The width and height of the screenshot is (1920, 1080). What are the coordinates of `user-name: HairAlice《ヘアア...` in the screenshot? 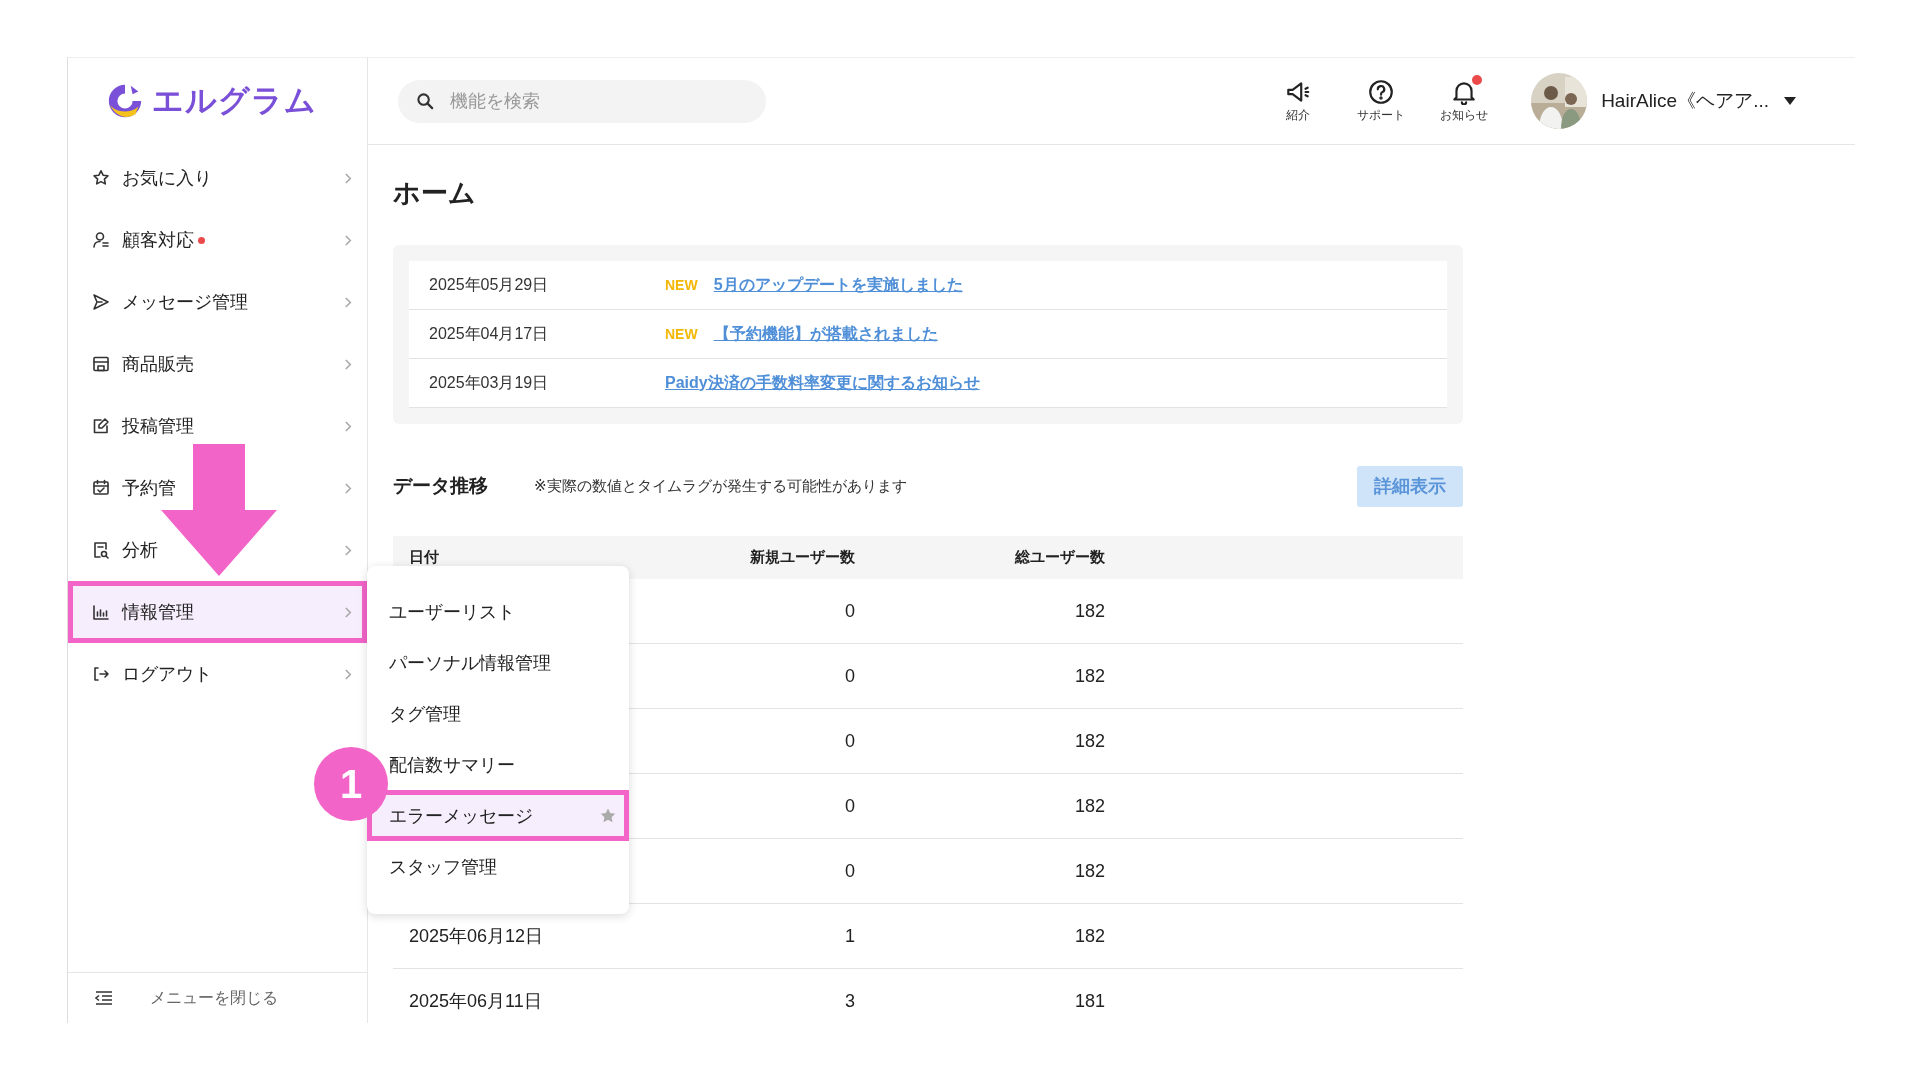 It's located at (1685, 101).